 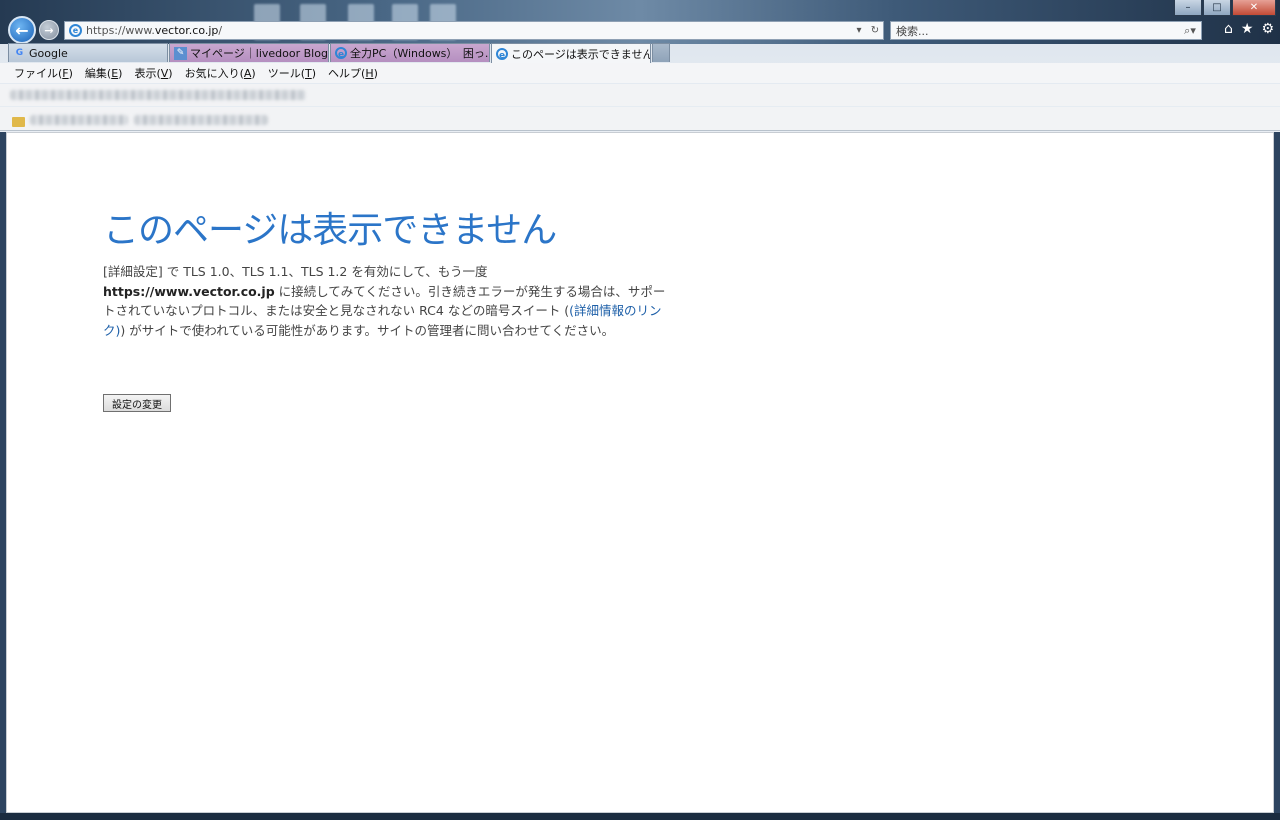 I want to click on menu-help: ヘルプ(H), so click(x=353, y=73).